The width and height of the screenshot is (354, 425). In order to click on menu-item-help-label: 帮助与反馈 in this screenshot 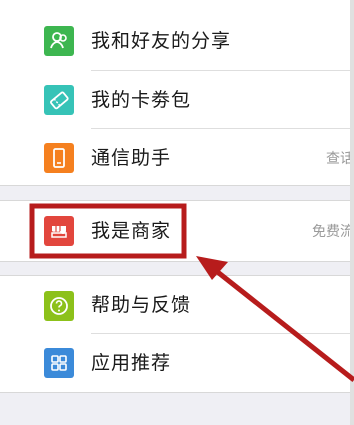, I will do `click(141, 305)`.